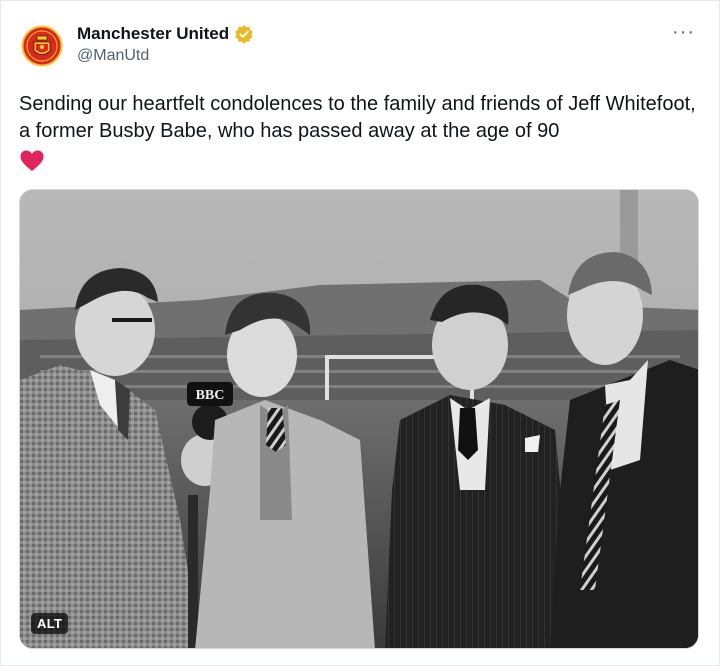  I want to click on heart-emoji-icon, so click(32, 161).